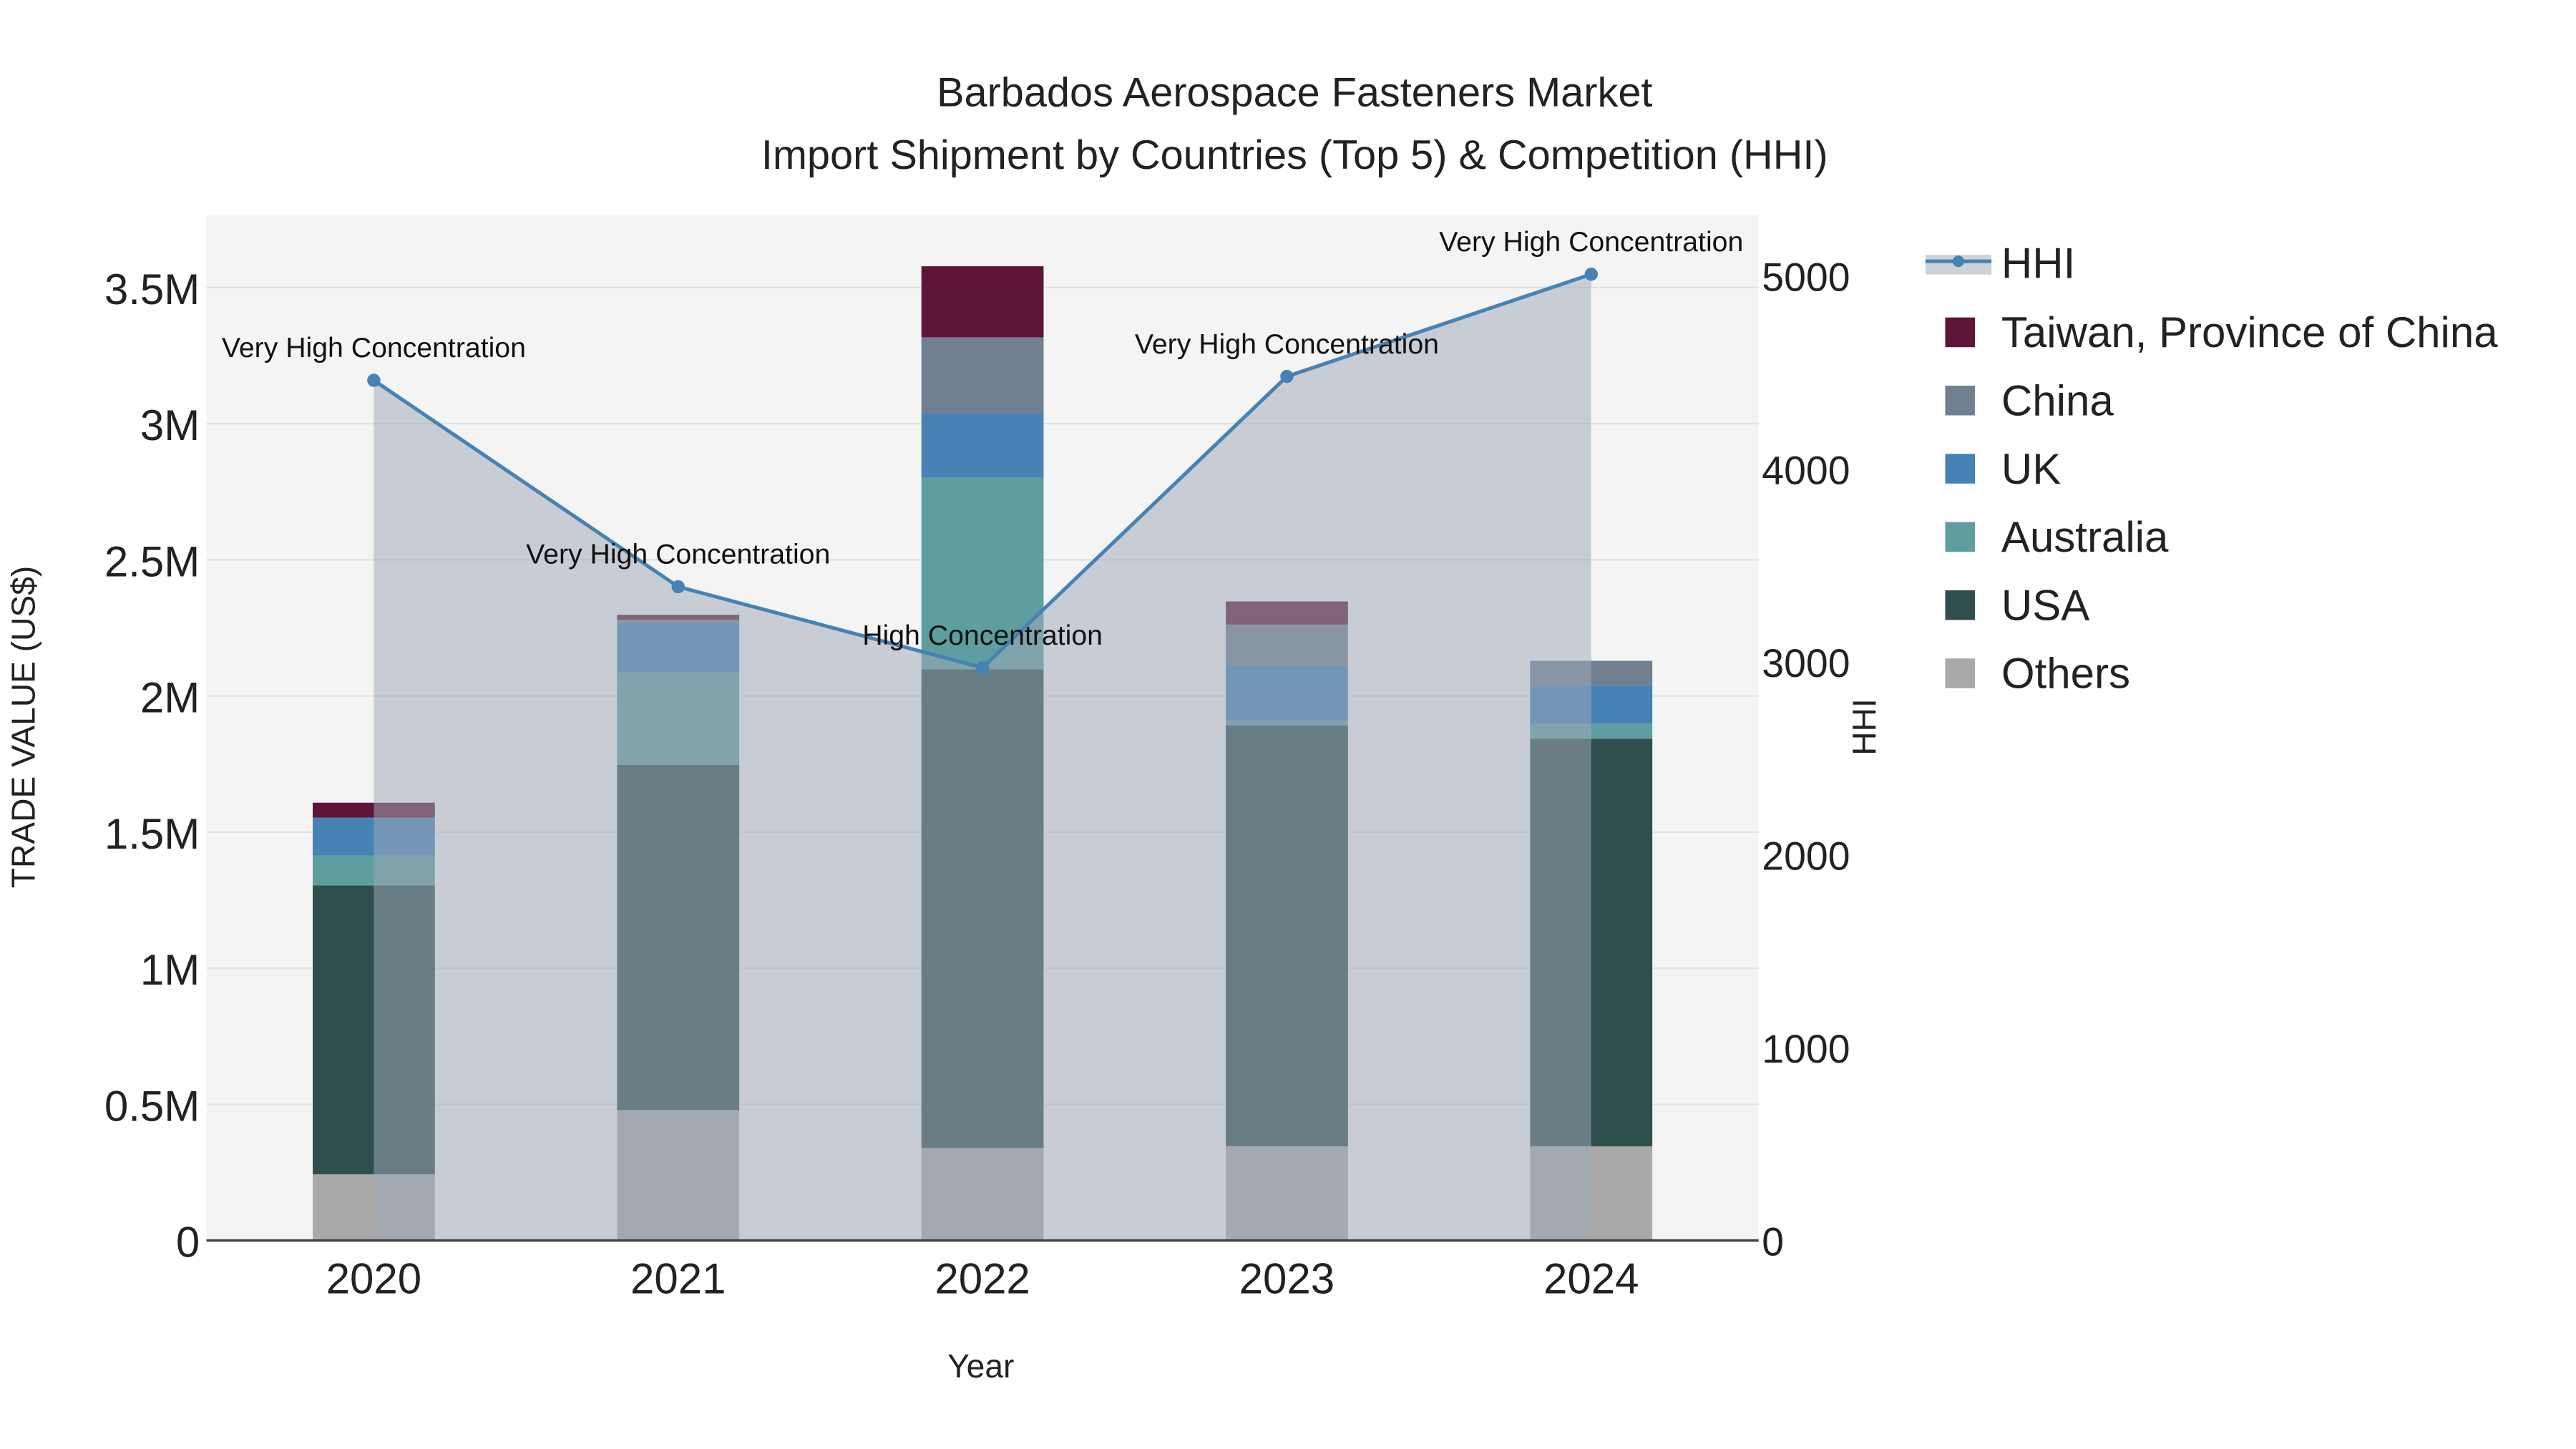 The image size is (2576, 1449). What do you see at coordinates (982, 667) in the screenshot?
I see `hhi-point-2022` at bounding box center [982, 667].